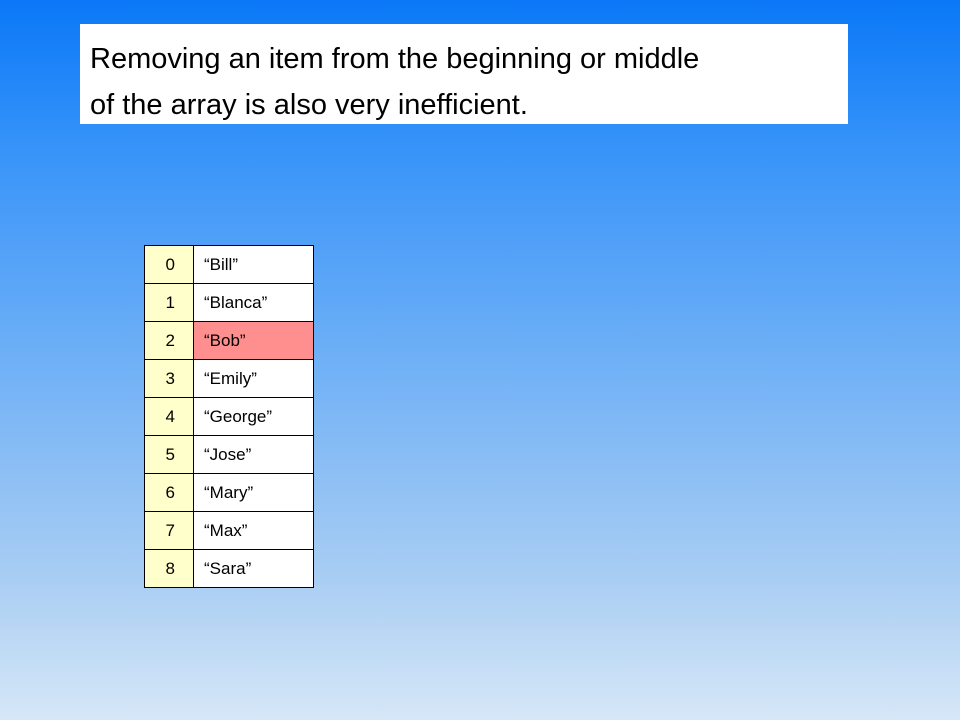  Describe the element at coordinates (169, 340) in the screenshot. I see `array-index-cell: 2` at that location.